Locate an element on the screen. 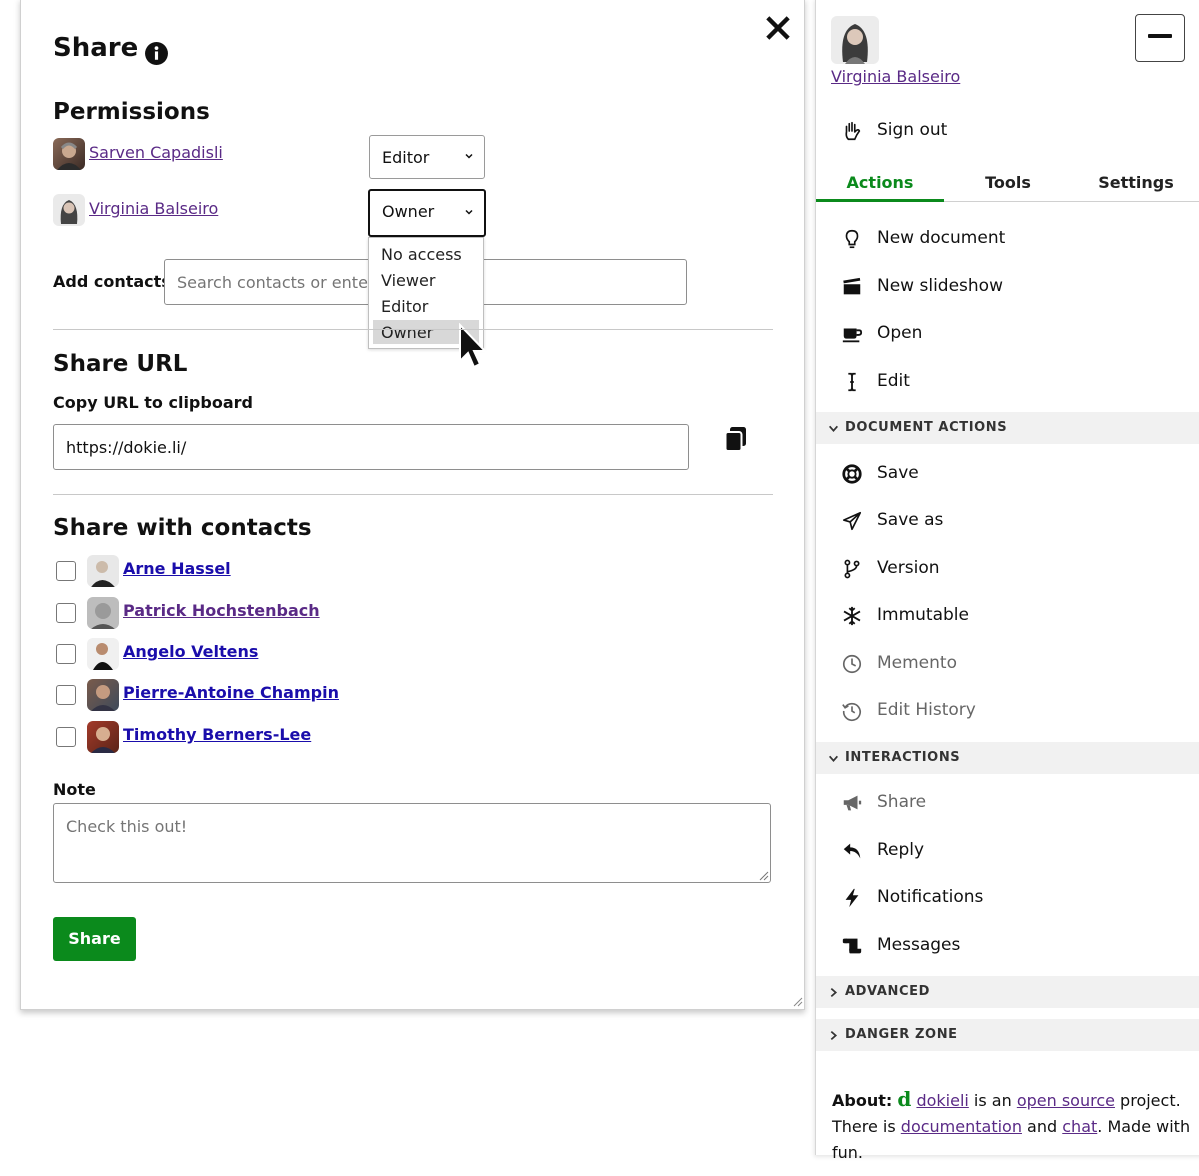 The image size is (1199, 1176). open-action: Open is located at coordinates (1007, 333).